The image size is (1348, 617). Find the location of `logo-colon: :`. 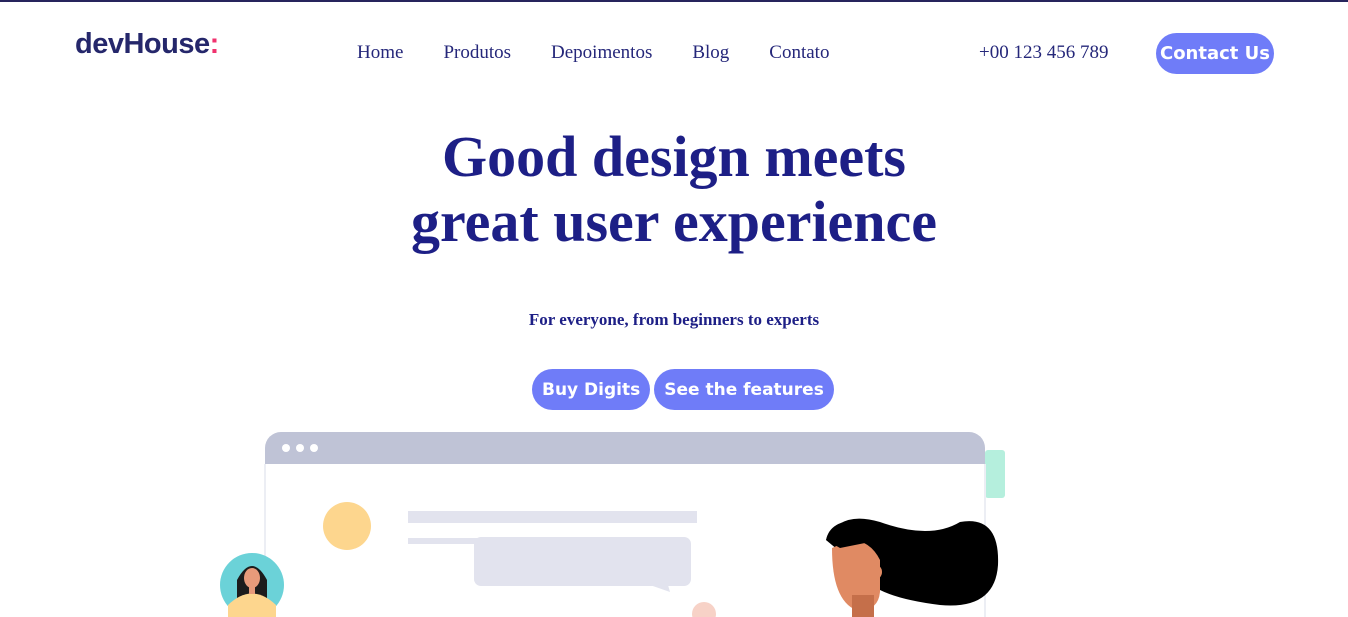

logo-colon: : is located at coordinates (214, 44).